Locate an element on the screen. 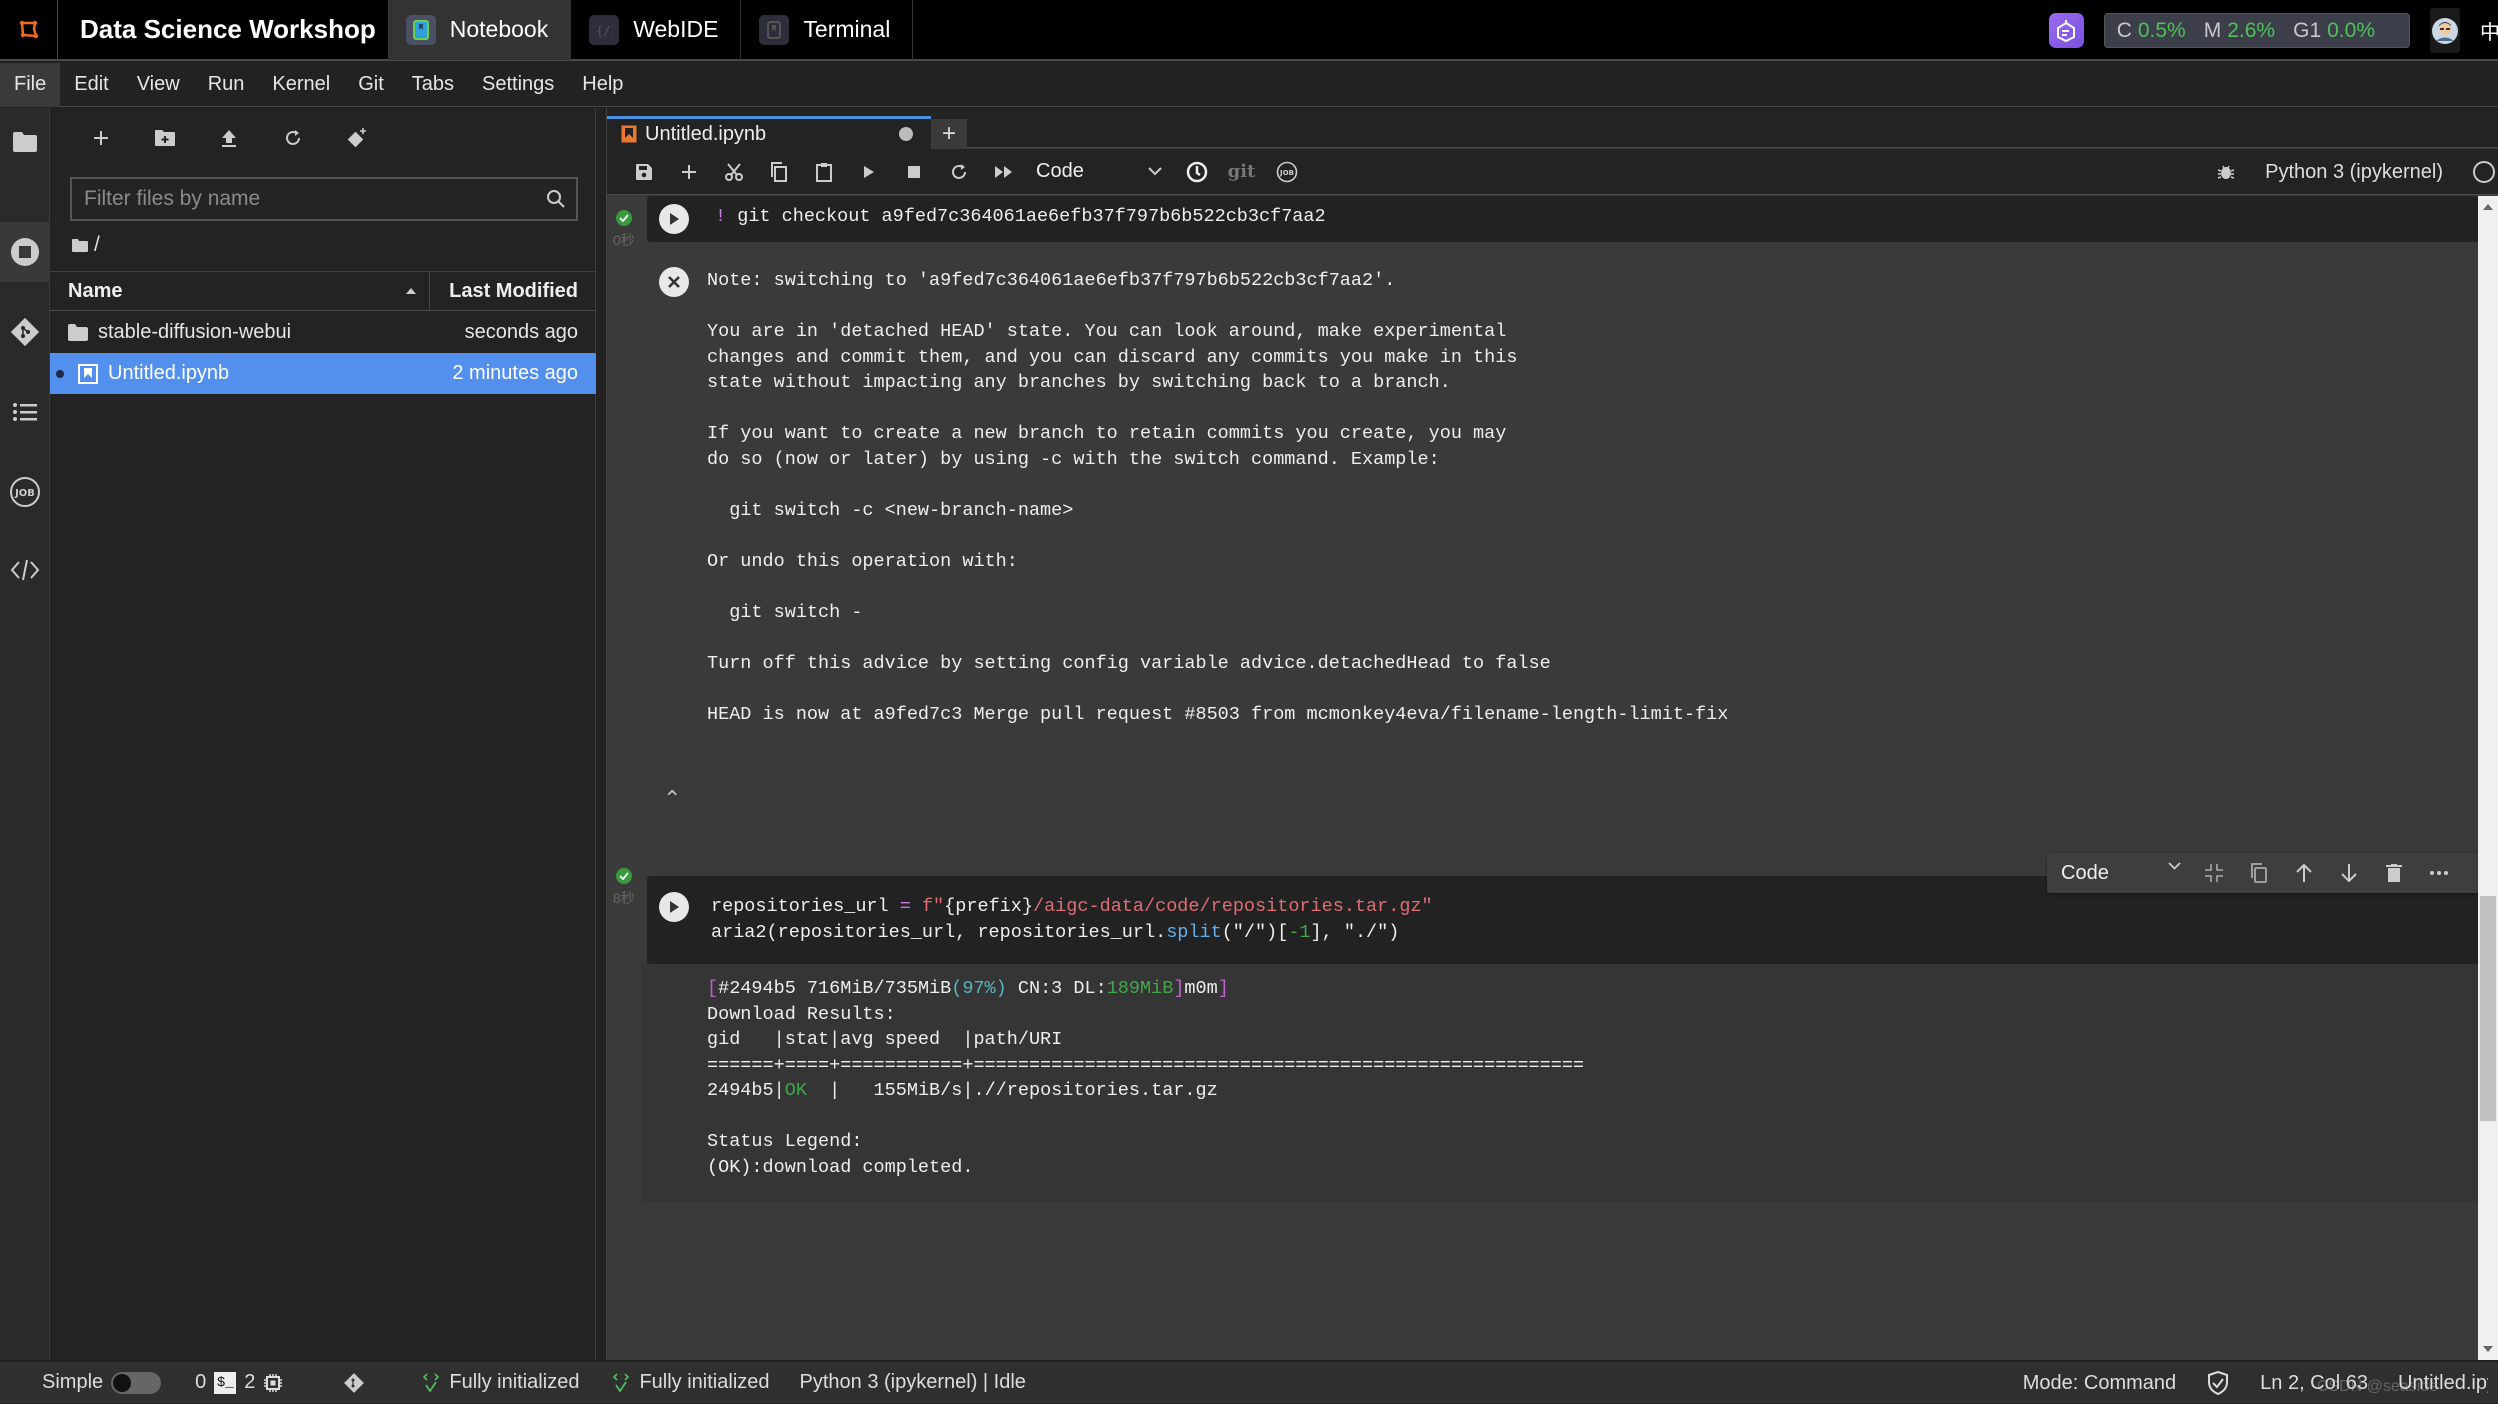  run-button is located at coordinates (868, 172).